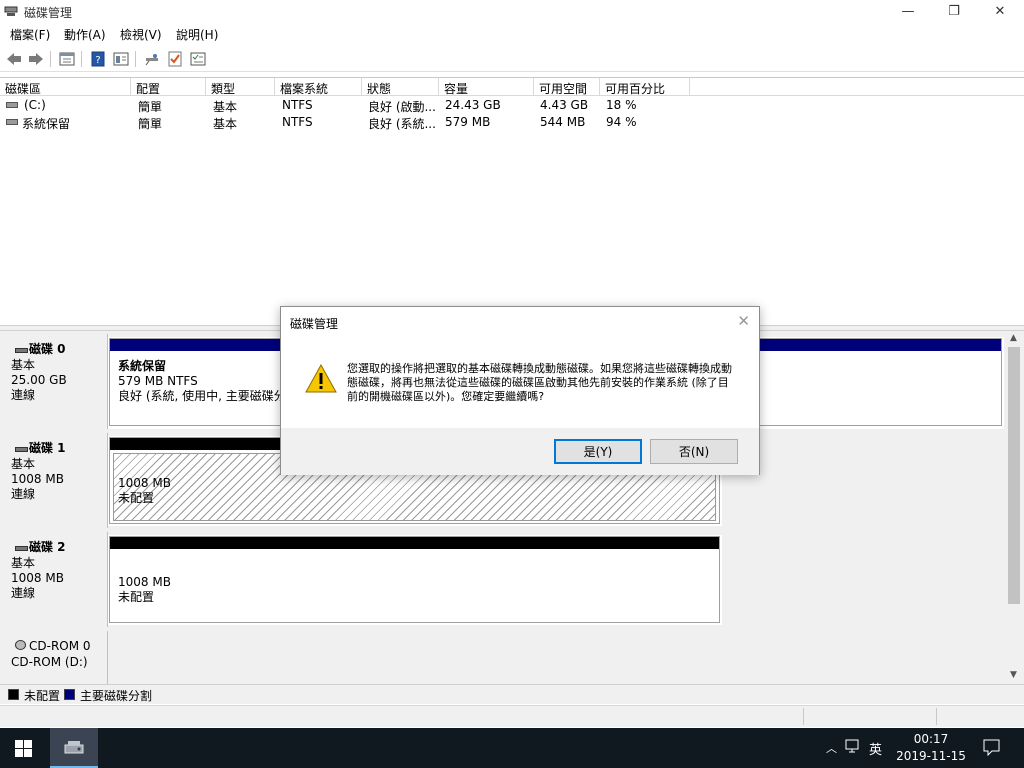  Describe the element at coordinates (931, 739) in the screenshot. I see `clock-time: 00:17` at that location.